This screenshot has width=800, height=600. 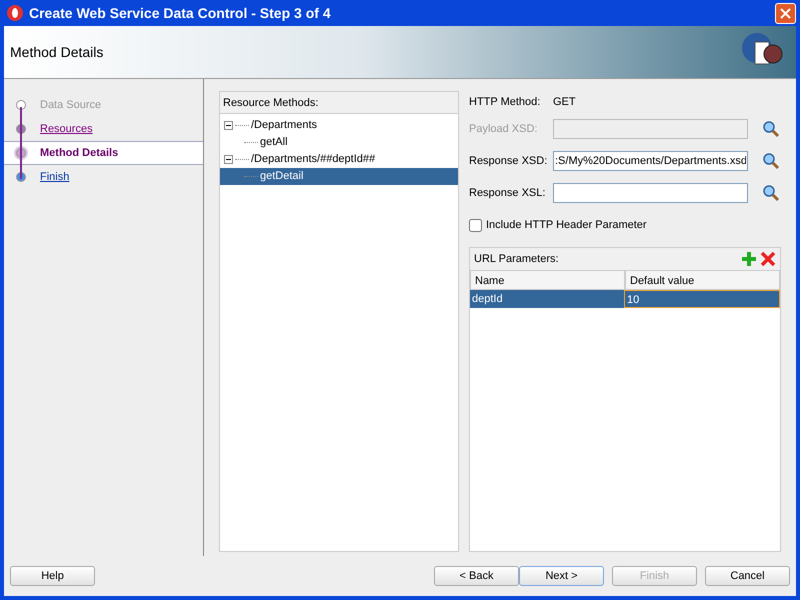 What do you see at coordinates (339, 176) in the screenshot?
I see `tree-item: getDetail` at bounding box center [339, 176].